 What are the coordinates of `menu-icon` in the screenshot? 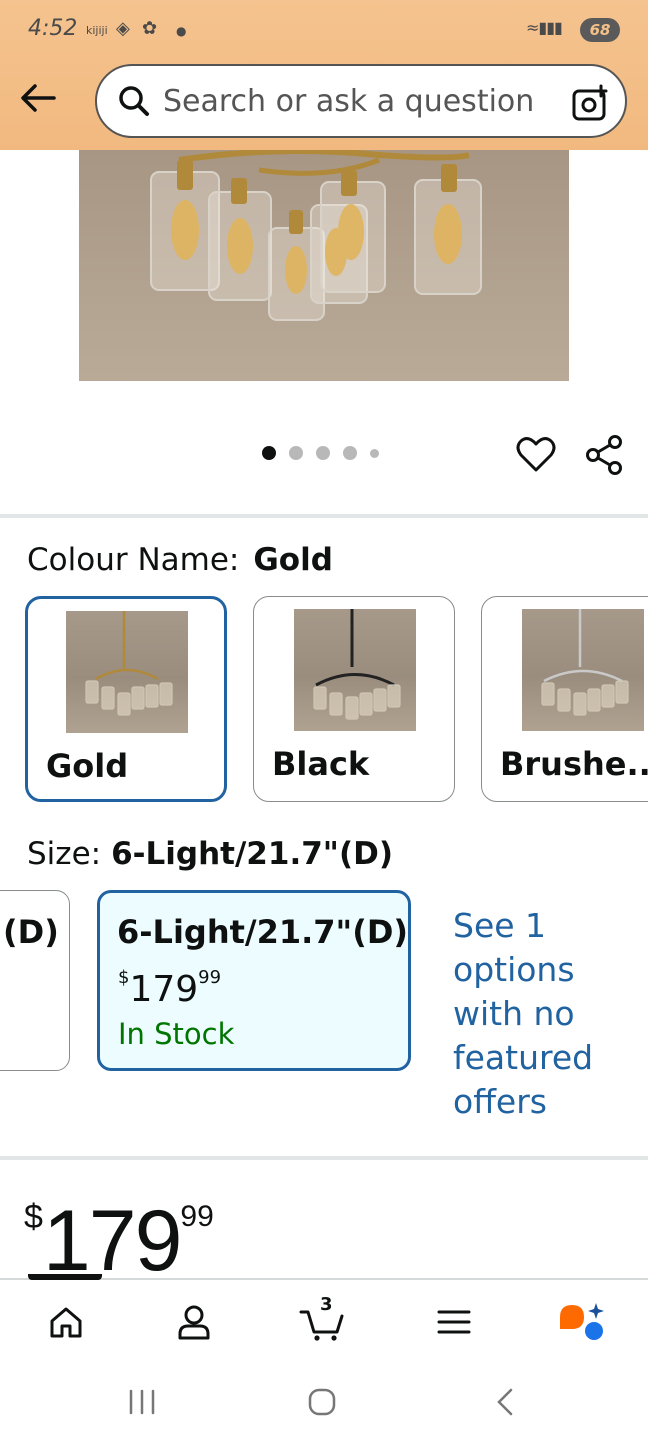 It's located at (454, 1322).